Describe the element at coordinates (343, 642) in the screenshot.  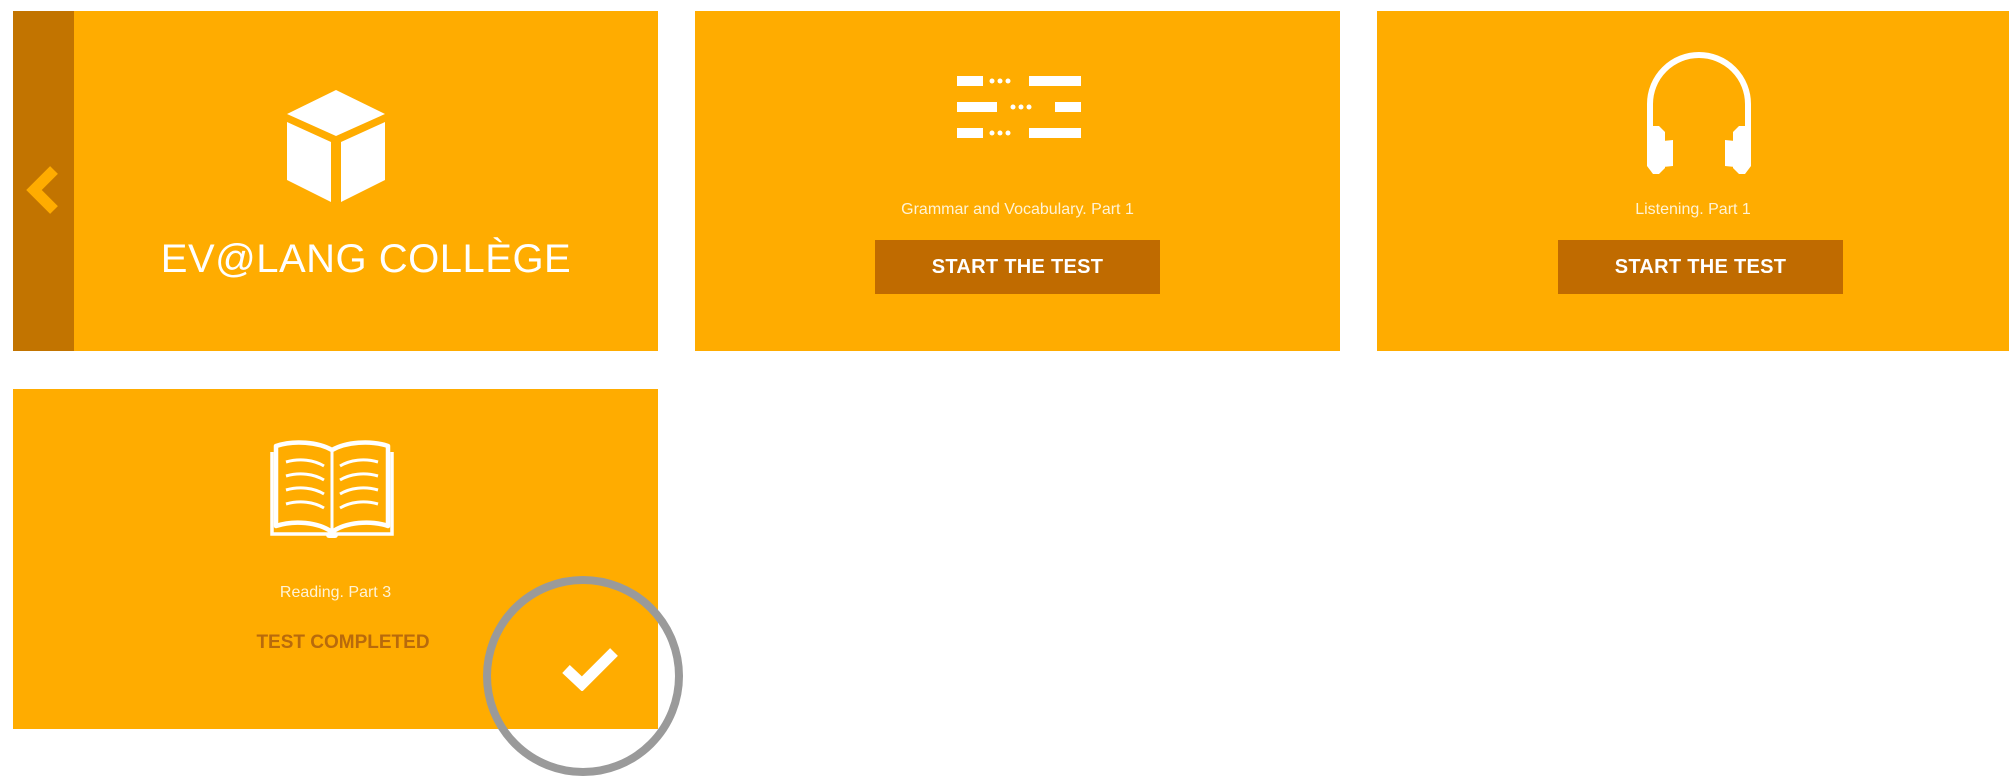
I see `test-completed-label: TEST COMPLETED` at that location.